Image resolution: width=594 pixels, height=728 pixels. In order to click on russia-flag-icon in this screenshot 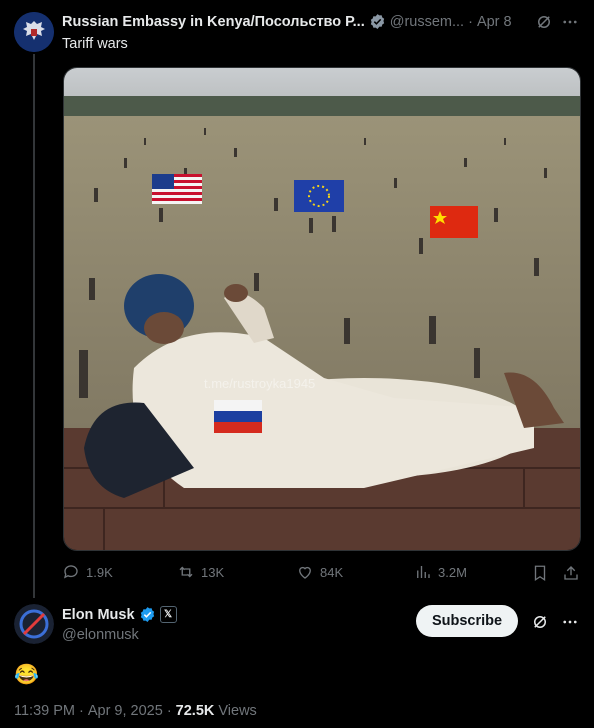, I will do `click(238, 416)`.